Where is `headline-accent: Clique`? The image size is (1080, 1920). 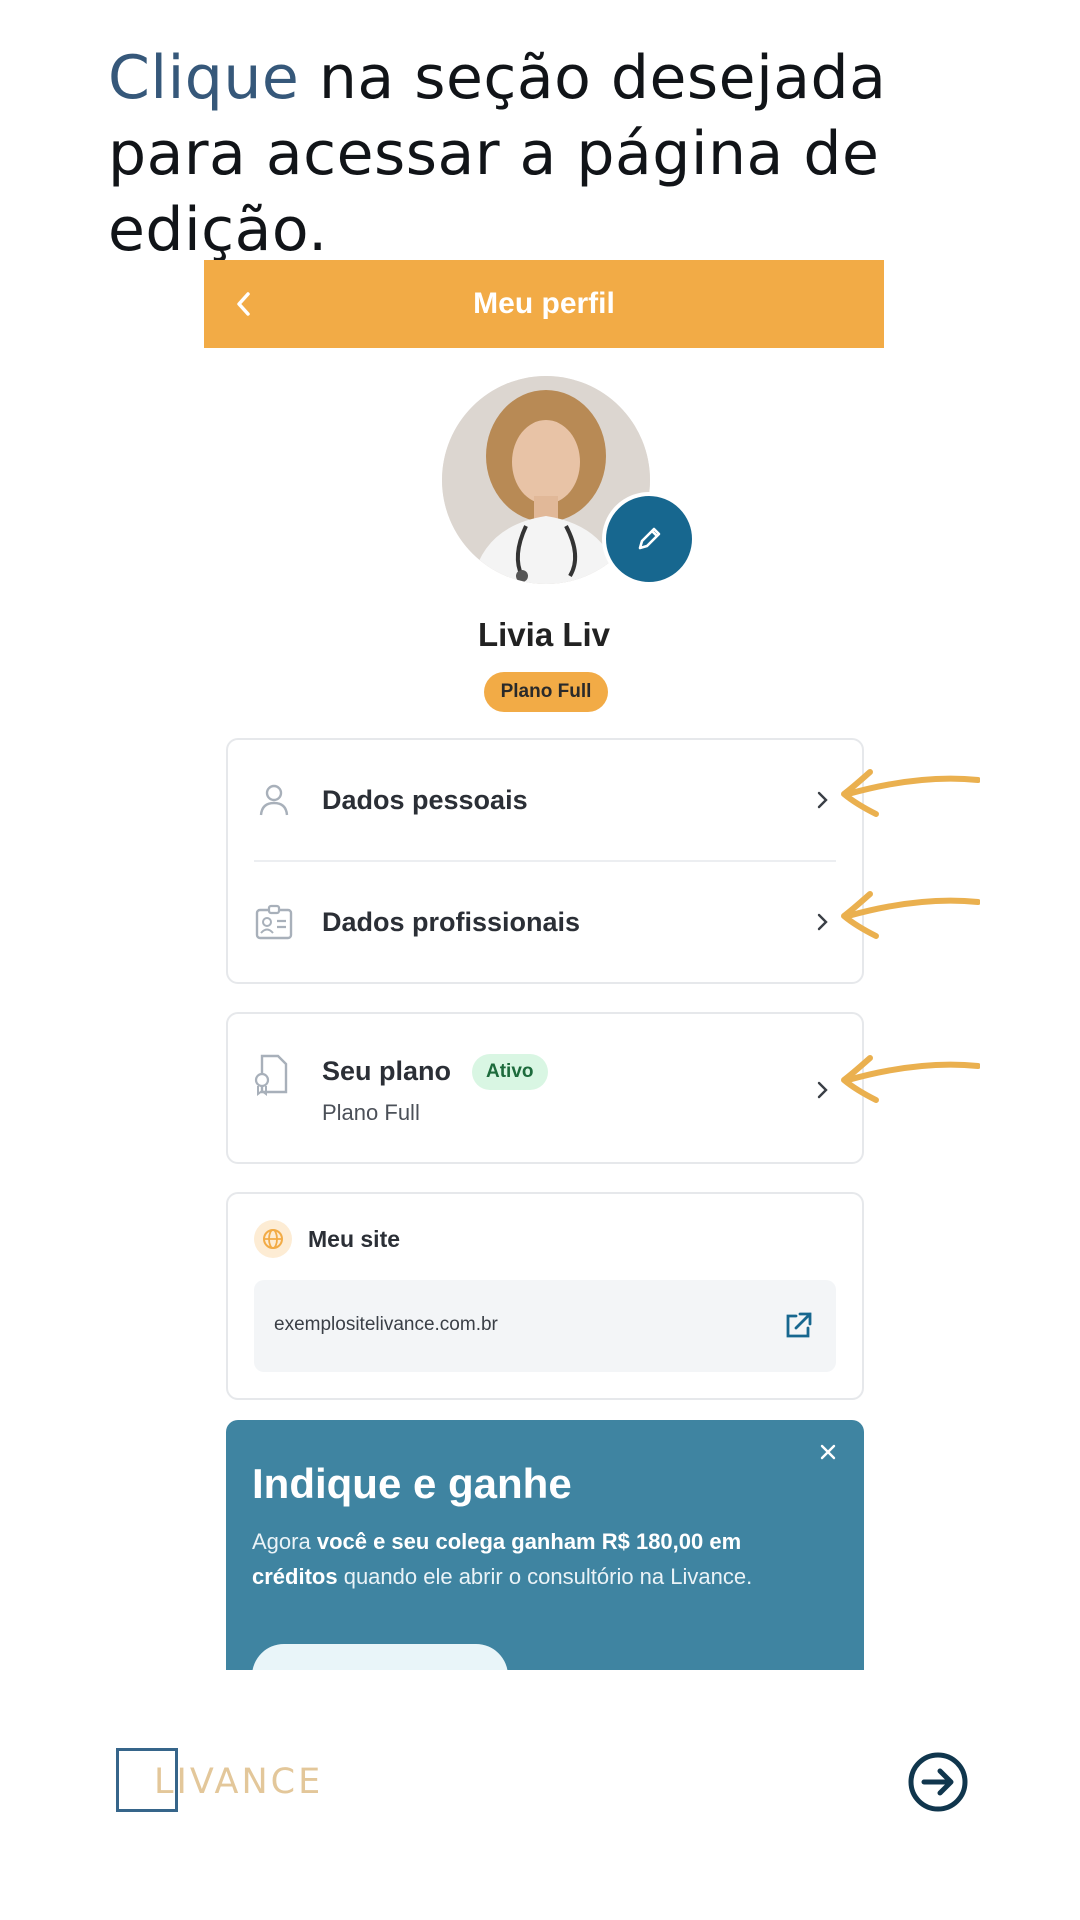 headline-accent: Clique is located at coordinates (204, 78).